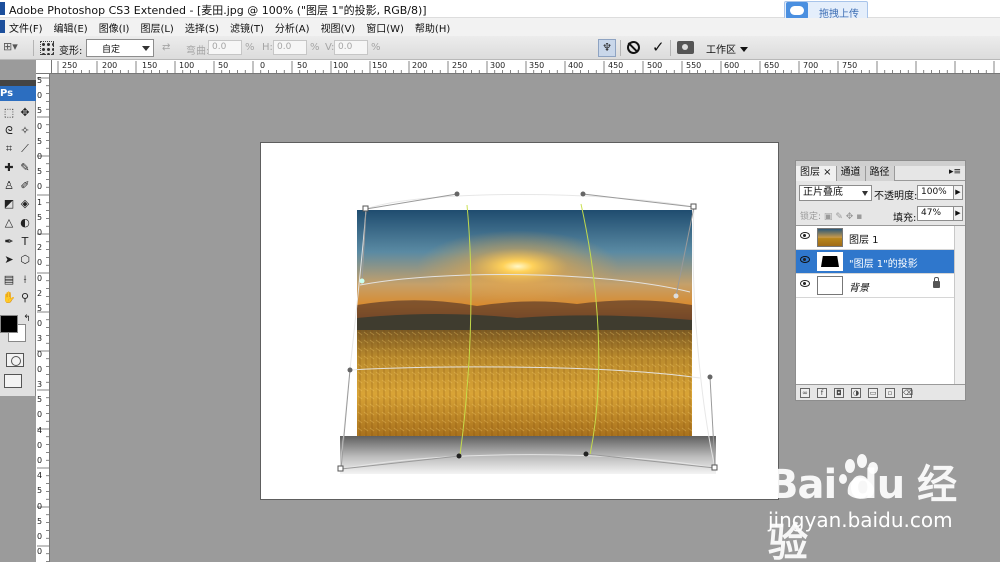  What do you see at coordinates (9, 259) in the screenshot?
I see `path-selection-icon: ➤` at bounding box center [9, 259].